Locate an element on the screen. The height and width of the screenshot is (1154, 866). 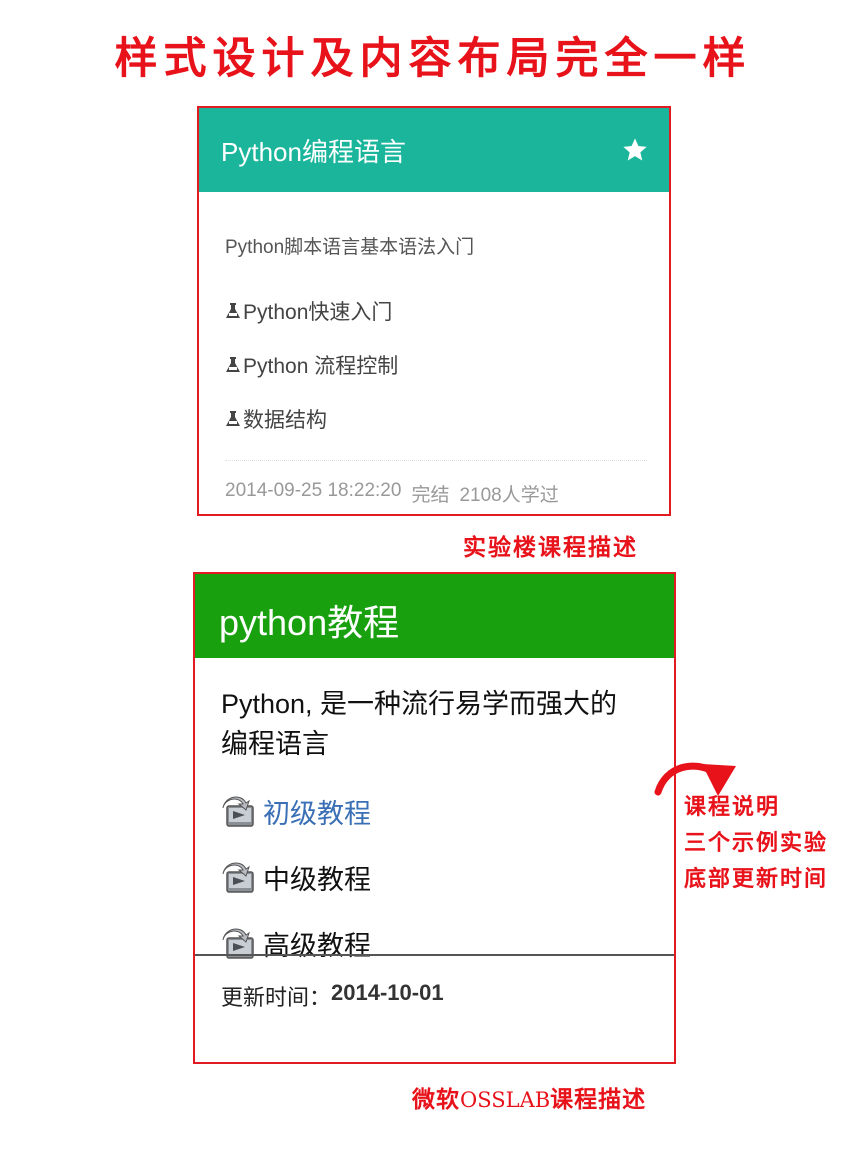
lab-title: Python快速入门 is located at coordinates (318, 312).